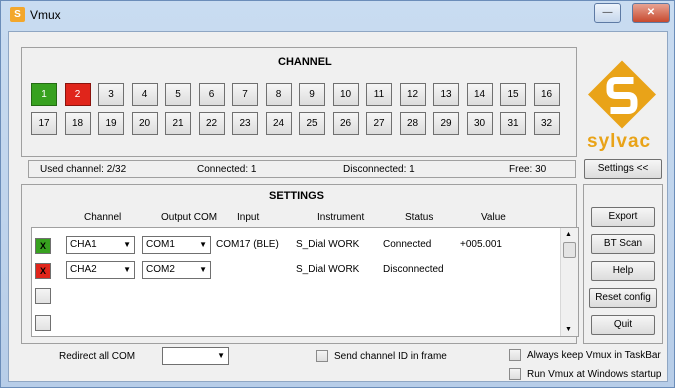 The image size is (675, 388). What do you see at coordinates (619, 141) in the screenshot?
I see `sylvac-logo-text: sylvac` at bounding box center [619, 141].